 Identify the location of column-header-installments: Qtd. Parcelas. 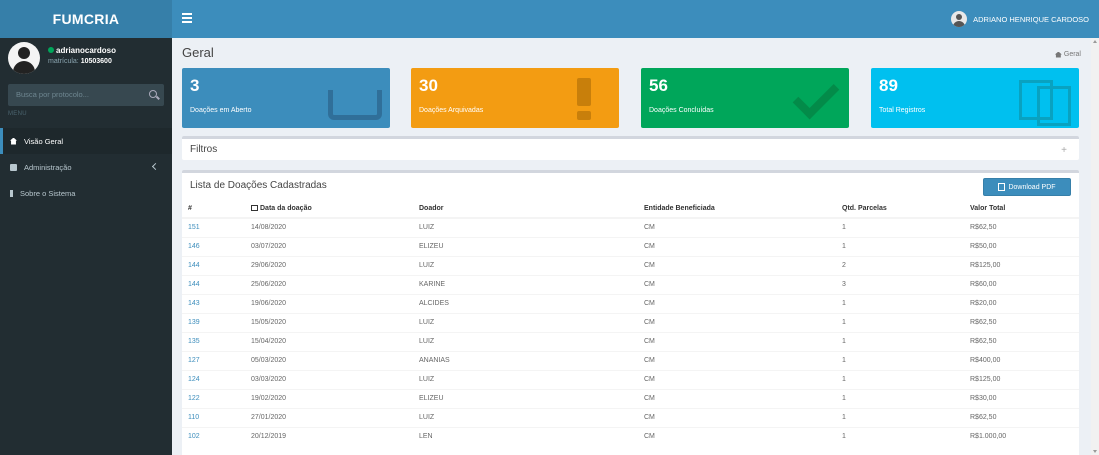
(900, 209).